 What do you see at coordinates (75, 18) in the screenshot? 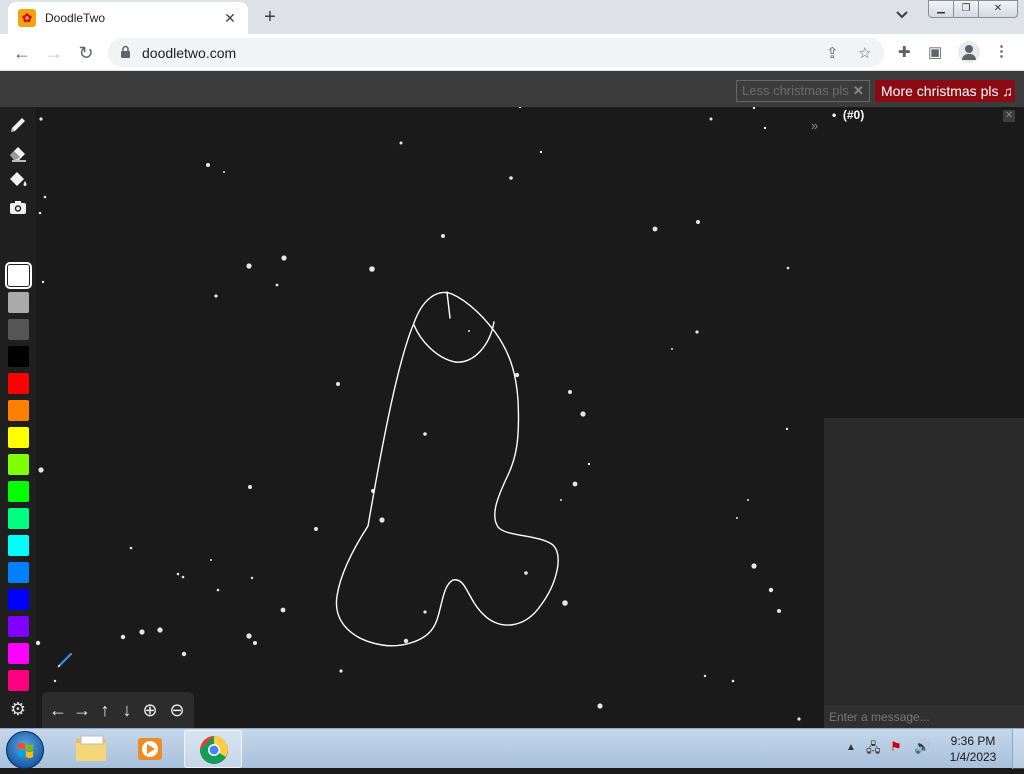
I see `tab-title: DoodleTwo` at bounding box center [75, 18].